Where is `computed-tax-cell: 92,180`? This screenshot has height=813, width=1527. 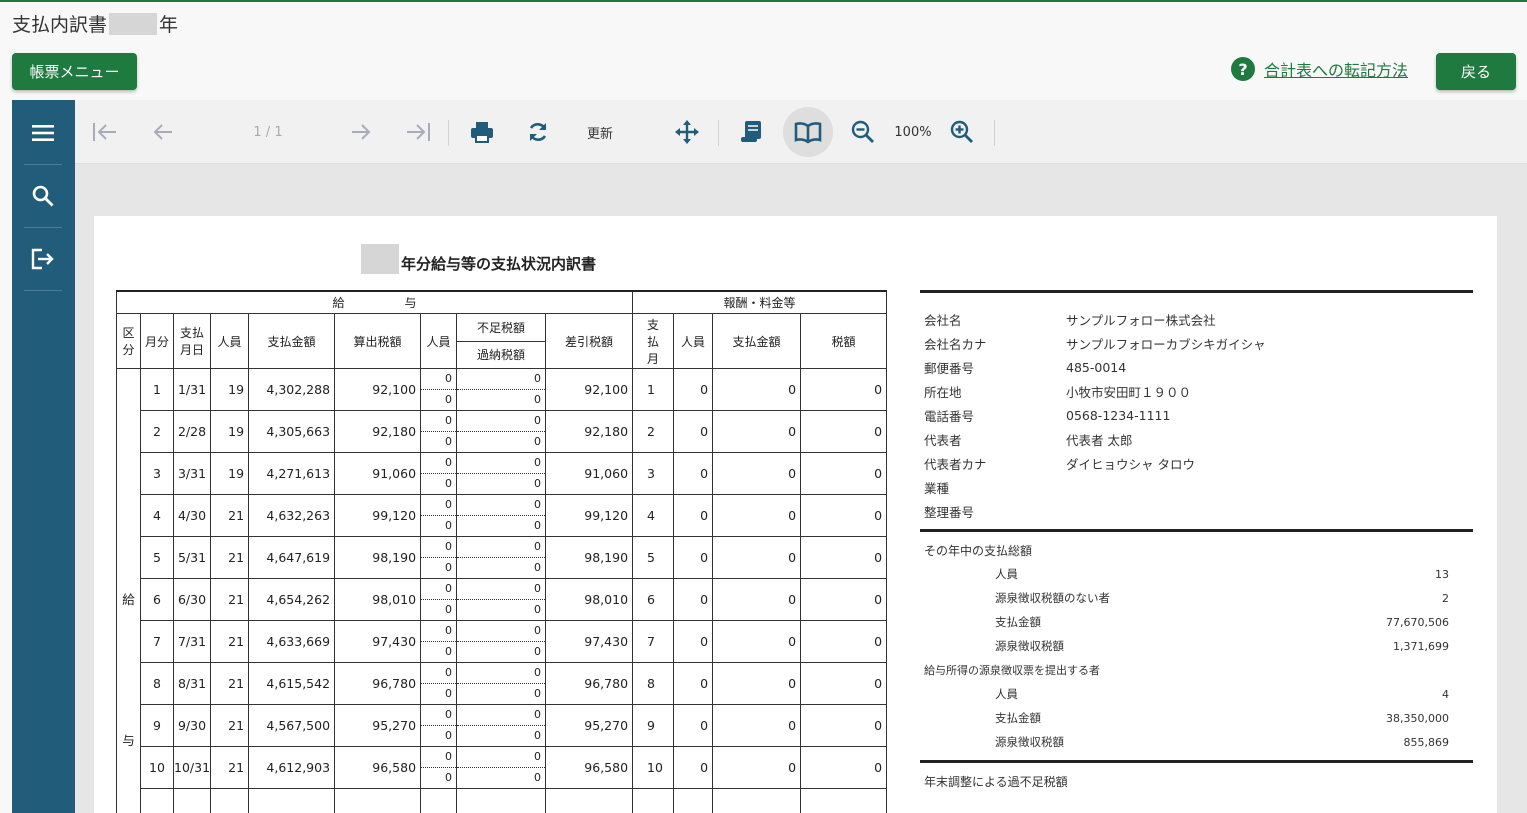 computed-tax-cell: 92,180 is located at coordinates (378, 431).